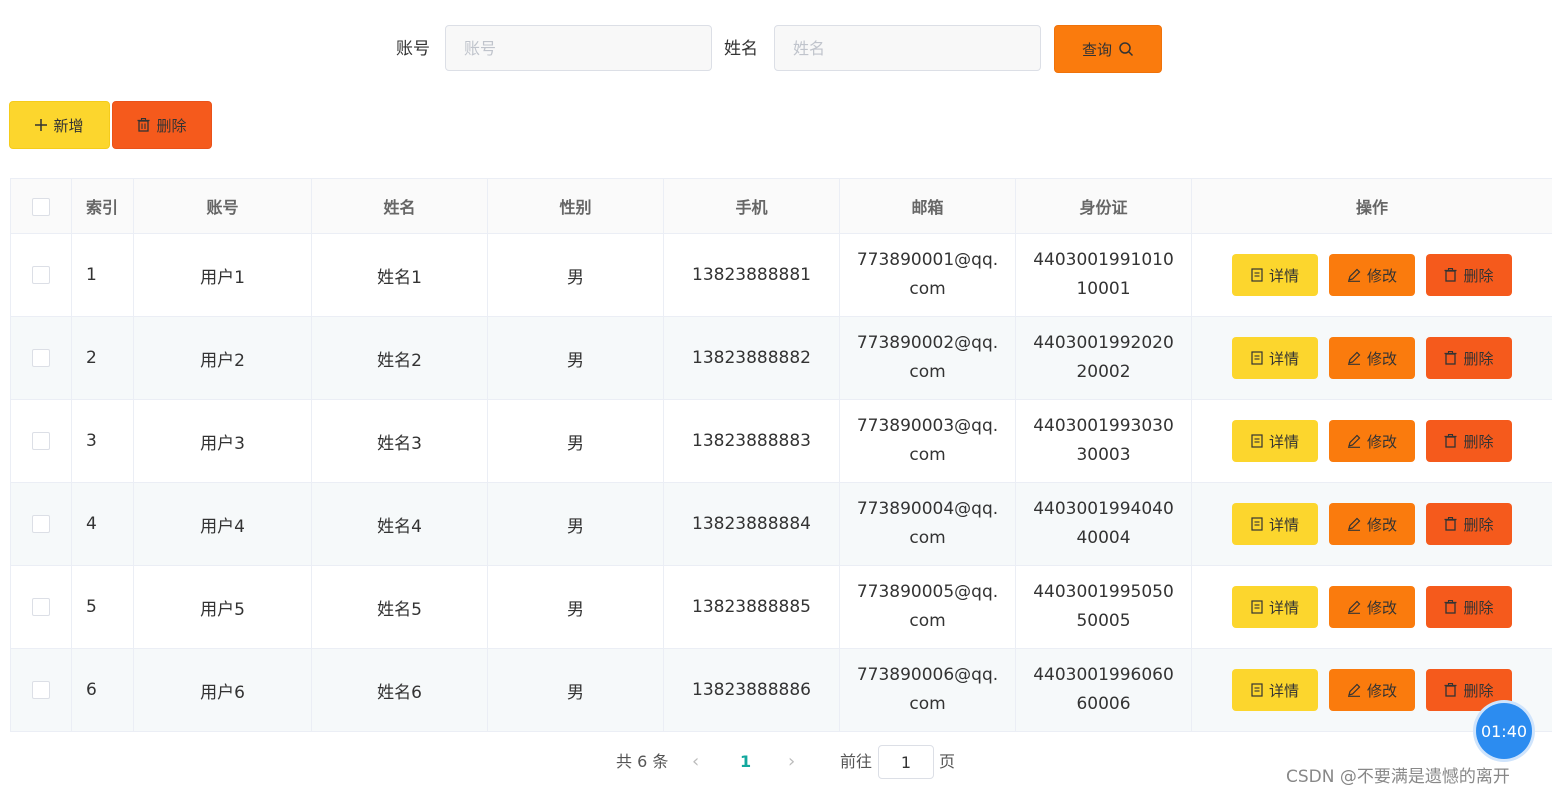 The height and width of the screenshot is (793, 1552). Describe the element at coordinates (399, 358) in the screenshot. I see `cell-name: 姓名2` at that location.